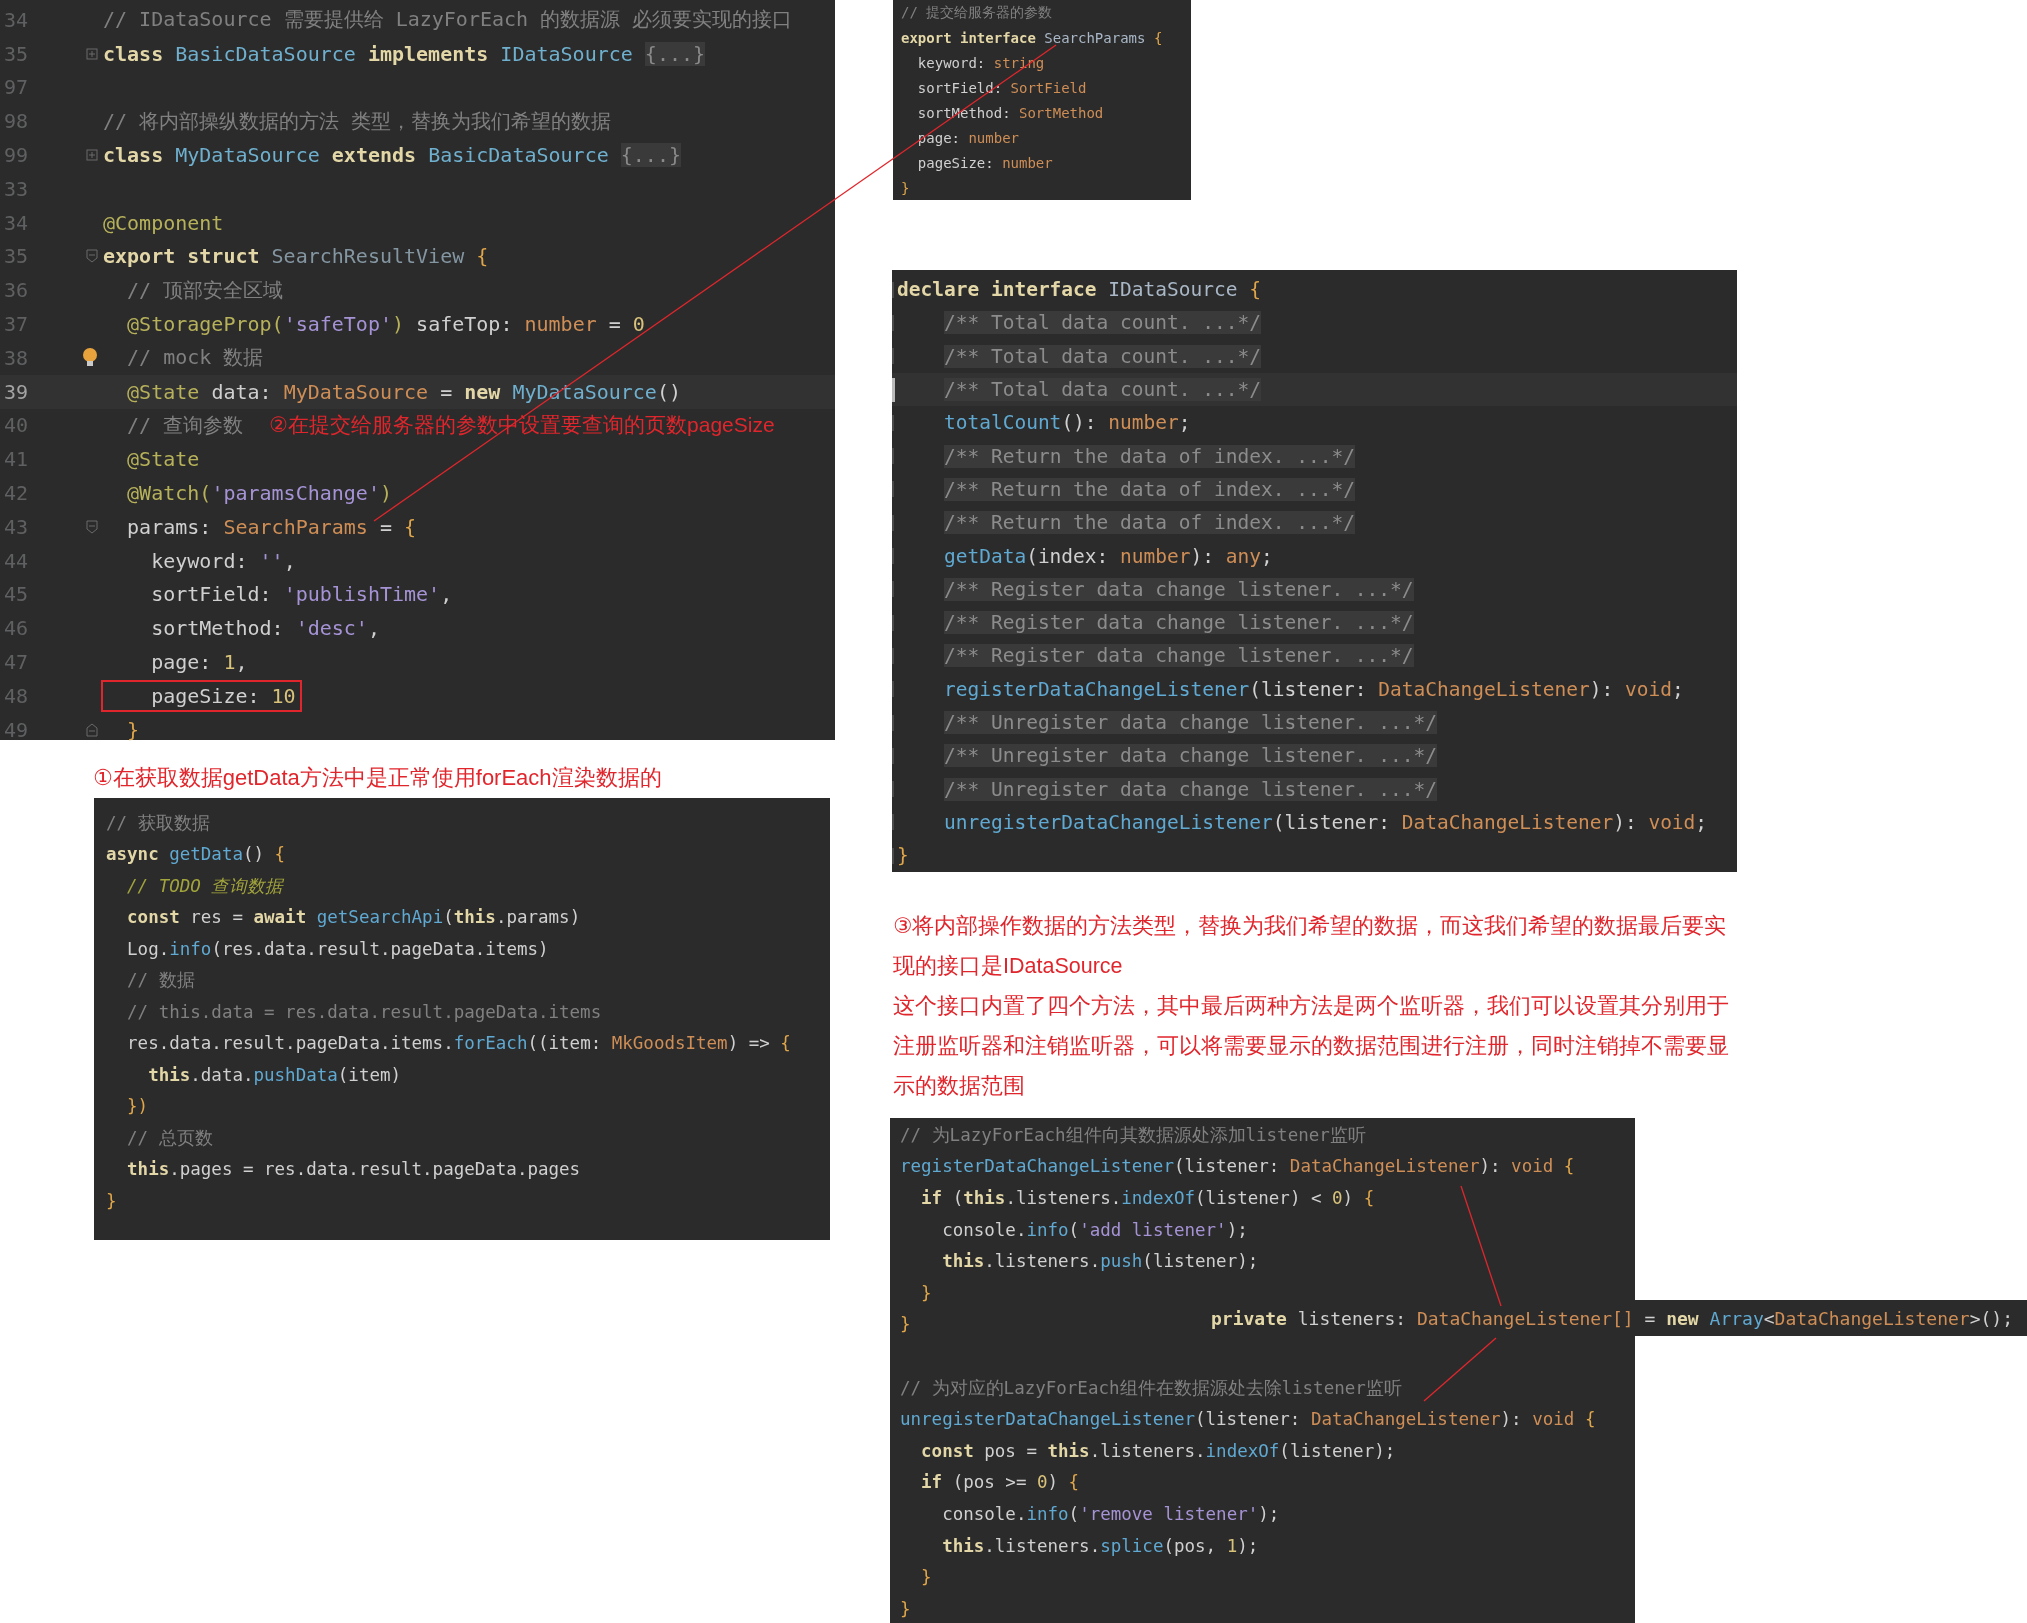 The image size is (2027, 1623). I want to click on code-line: async getData() {, so click(196, 855).